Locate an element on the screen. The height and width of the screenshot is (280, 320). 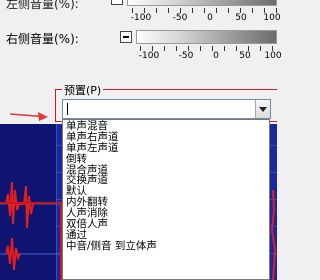
right-volume-decrement-button is located at coordinates (126, 37).